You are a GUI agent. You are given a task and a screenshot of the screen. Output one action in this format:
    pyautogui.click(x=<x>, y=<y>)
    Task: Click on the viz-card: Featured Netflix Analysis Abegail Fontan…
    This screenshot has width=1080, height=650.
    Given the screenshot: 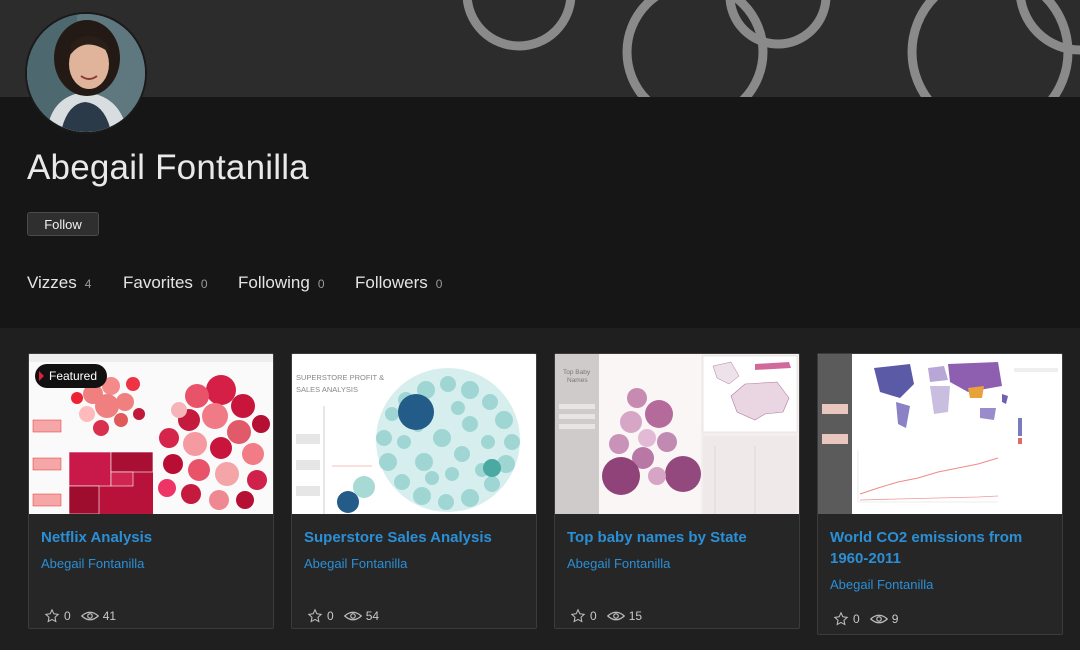 What is the action you would take?
    pyautogui.click(x=151, y=491)
    